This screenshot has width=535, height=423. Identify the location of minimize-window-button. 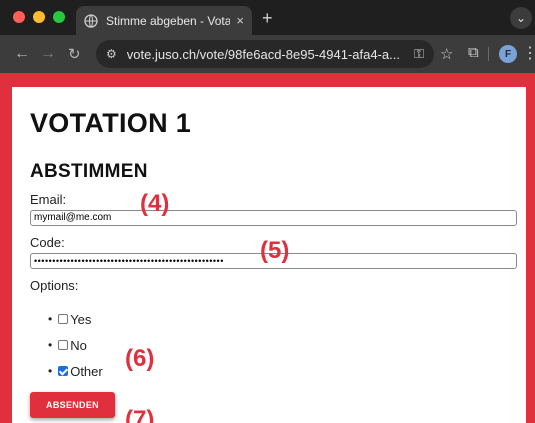
(39, 17).